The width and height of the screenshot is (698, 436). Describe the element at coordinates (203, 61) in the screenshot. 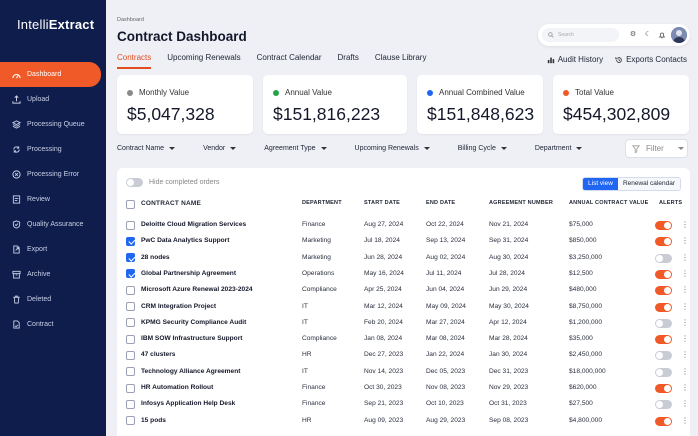

I see `tab-upcoming-renewals: Upcoming Renewals` at that location.